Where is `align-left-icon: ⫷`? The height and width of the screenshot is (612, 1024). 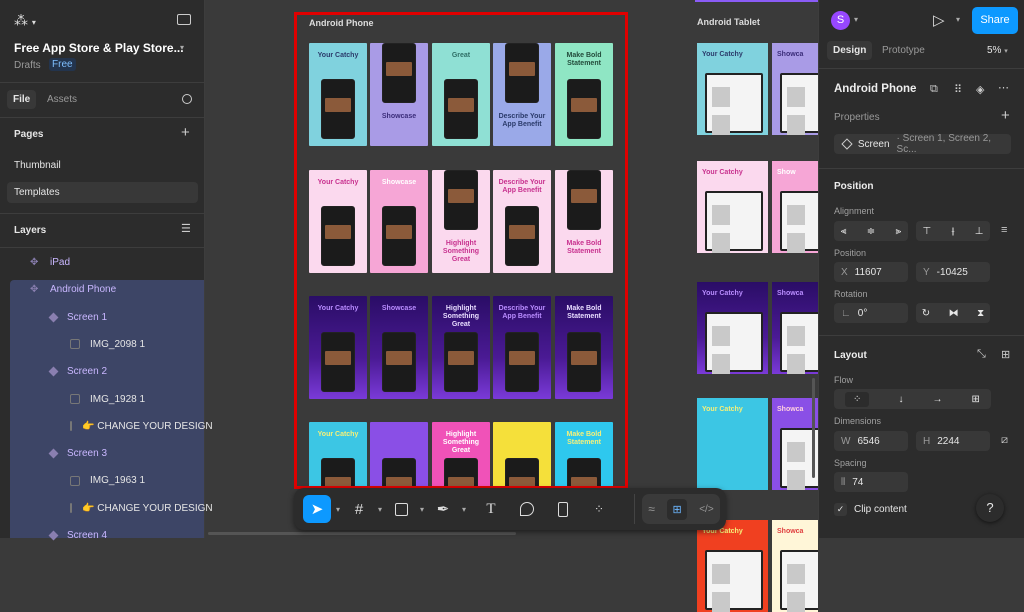
align-left-icon: ⫷ is located at coordinates (844, 231).